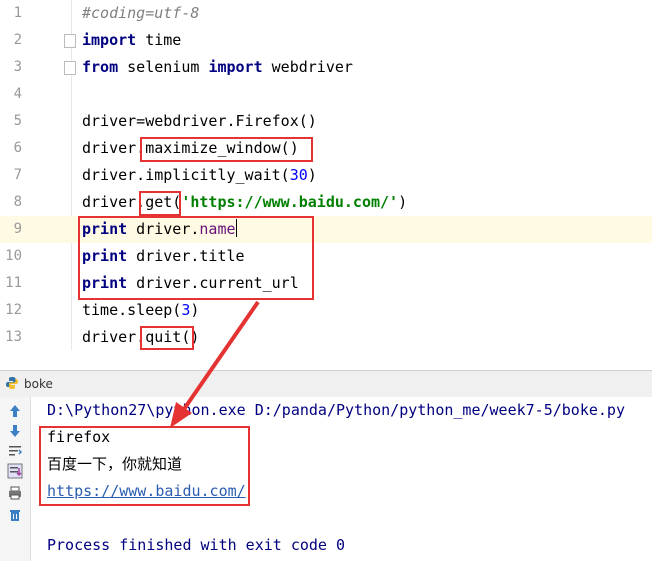  I want to click on code-line: 8 driver.get('https://www.baidu.com/'), so click(326, 202).